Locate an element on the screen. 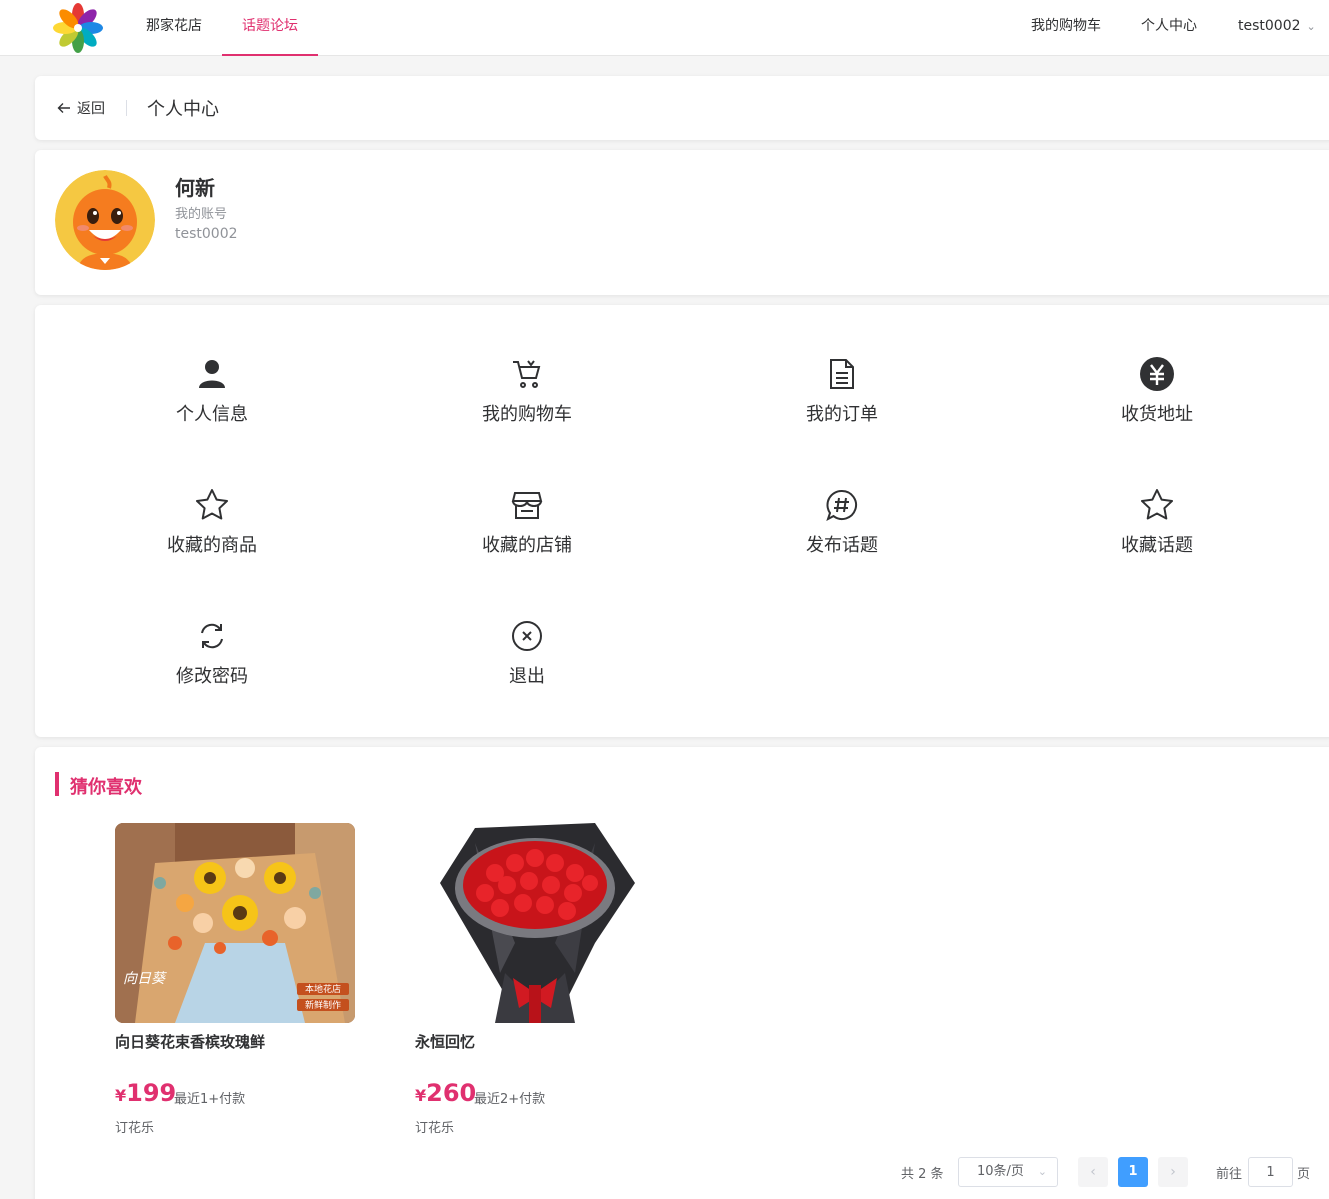 The width and height of the screenshot is (1329, 1199). goto-label: 前往 is located at coordinates (1229, 1174).